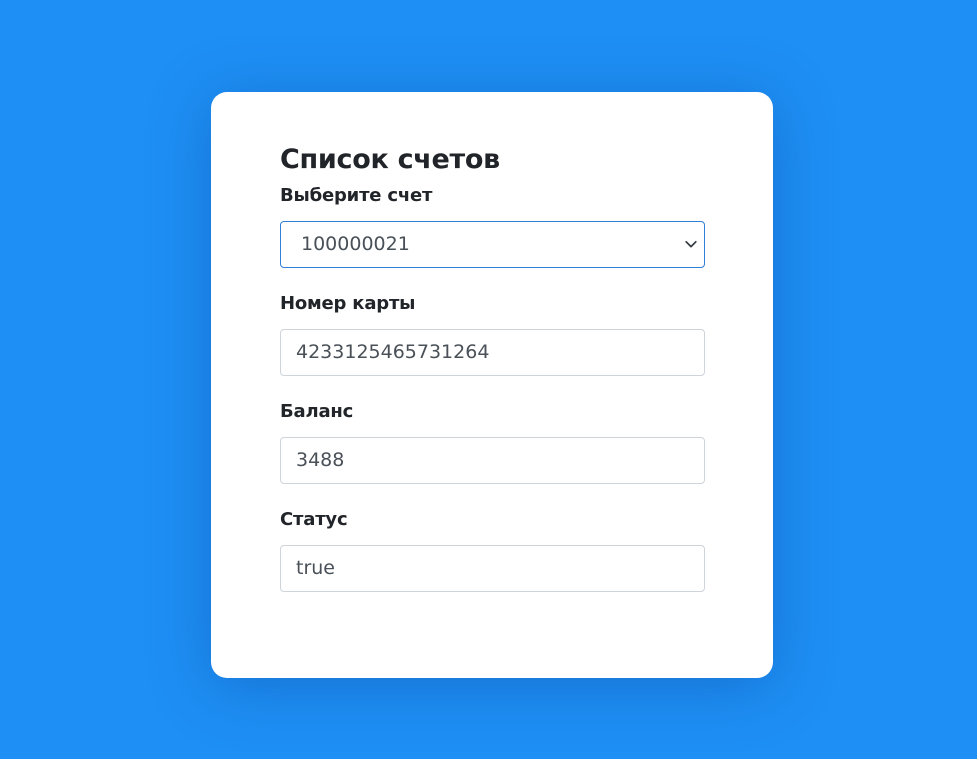 This screenshot has width=977, height=759. Describe the element at coordinates (492, 460) in the screenshot. I see `balance-field: 3488` at that location.